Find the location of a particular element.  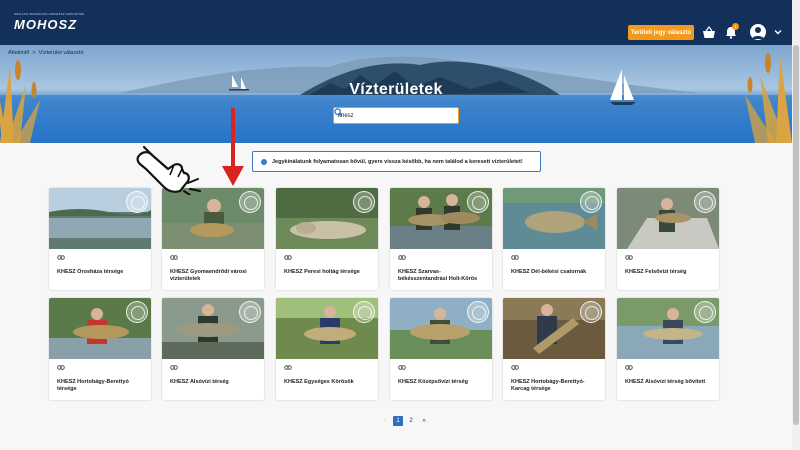

bell-icon: 1 is located at coordinates (731, 31).